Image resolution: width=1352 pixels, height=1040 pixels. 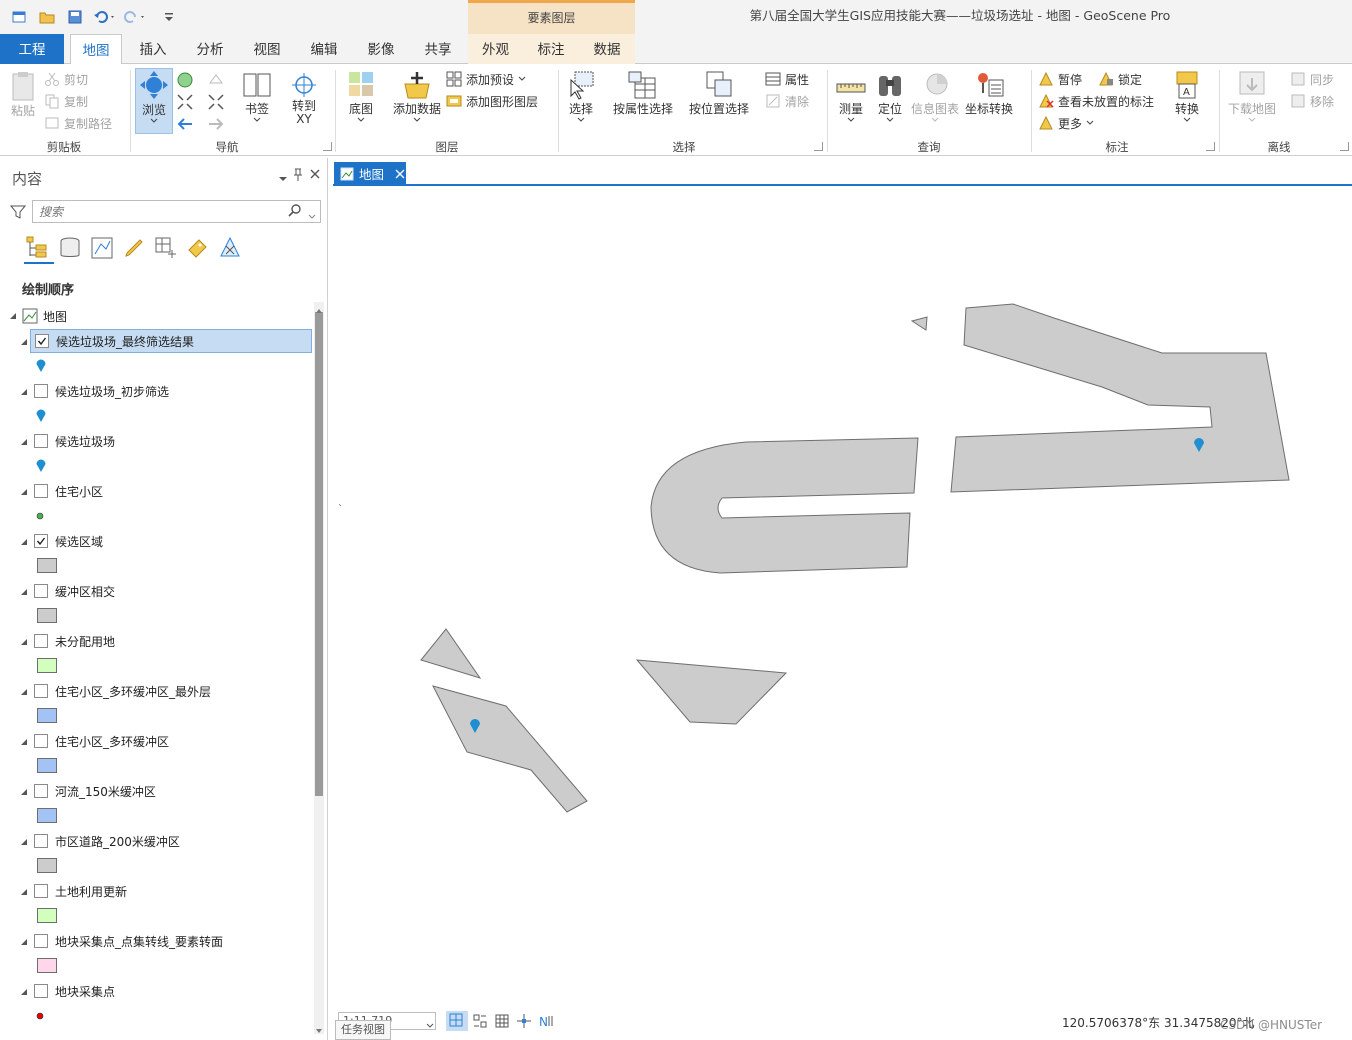 What do you see at coordinates (75, 17) in the screenshot?
I see `save-icon` at bounding box center [75, 17].